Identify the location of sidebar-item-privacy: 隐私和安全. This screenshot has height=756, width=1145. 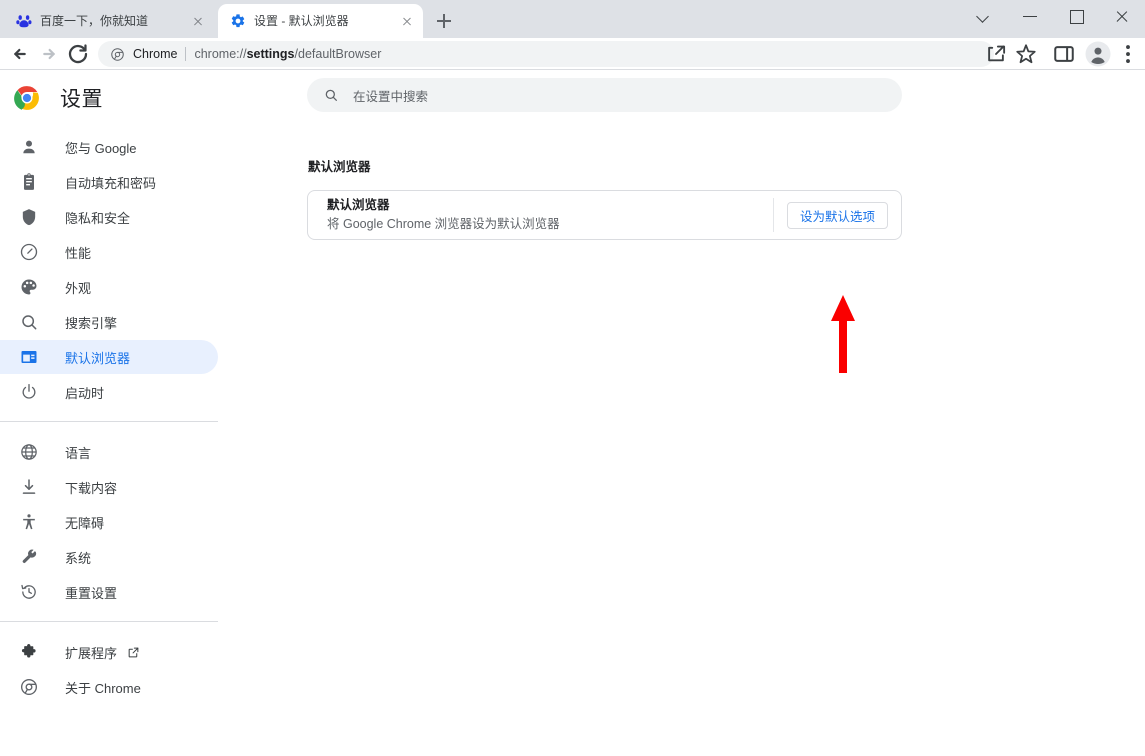
(109, 217).